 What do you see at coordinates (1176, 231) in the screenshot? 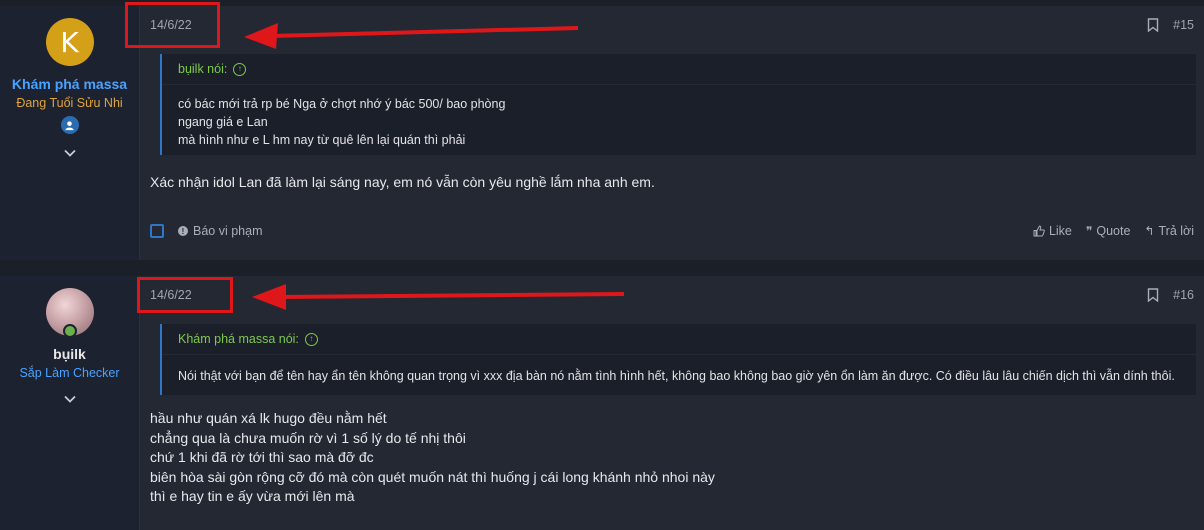
I see `reply-label: Trả lời` at bounding box center [1176, 231].